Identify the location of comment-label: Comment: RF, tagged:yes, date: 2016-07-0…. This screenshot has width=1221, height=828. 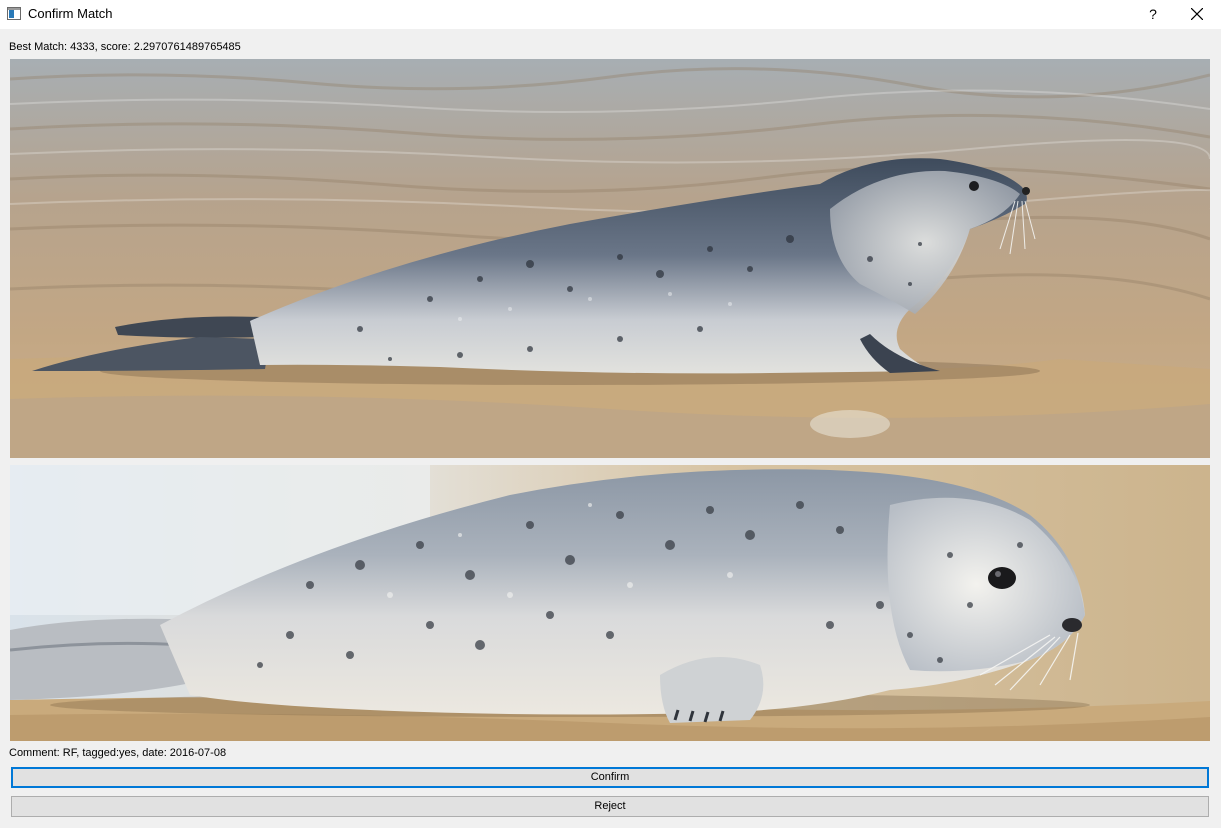
(118, 753).